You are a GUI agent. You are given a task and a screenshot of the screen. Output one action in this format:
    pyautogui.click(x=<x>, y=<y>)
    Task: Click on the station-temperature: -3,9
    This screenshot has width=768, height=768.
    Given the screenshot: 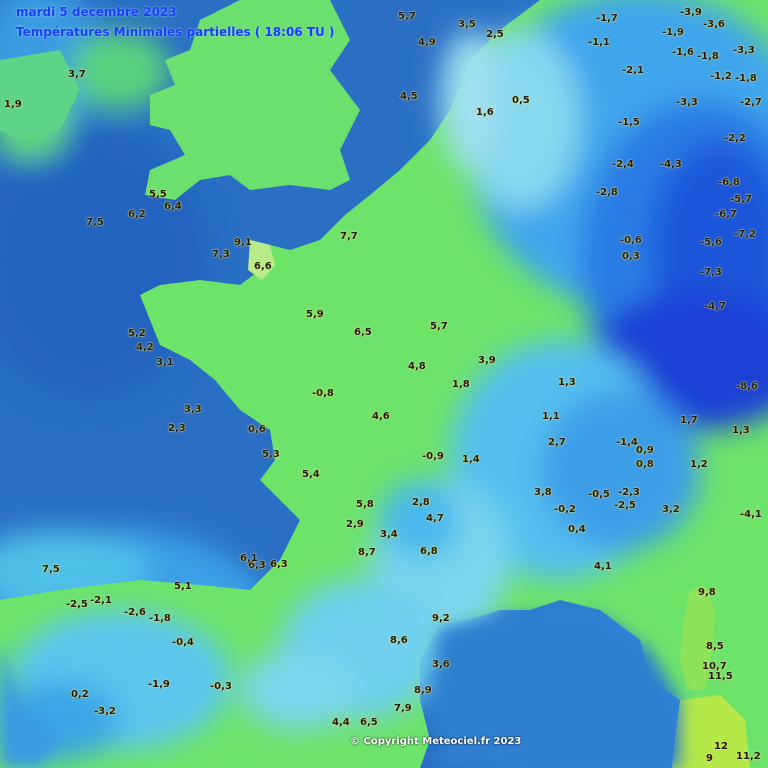 What is the action you would take?
    pyautogui.click(x=691, y=12)
    